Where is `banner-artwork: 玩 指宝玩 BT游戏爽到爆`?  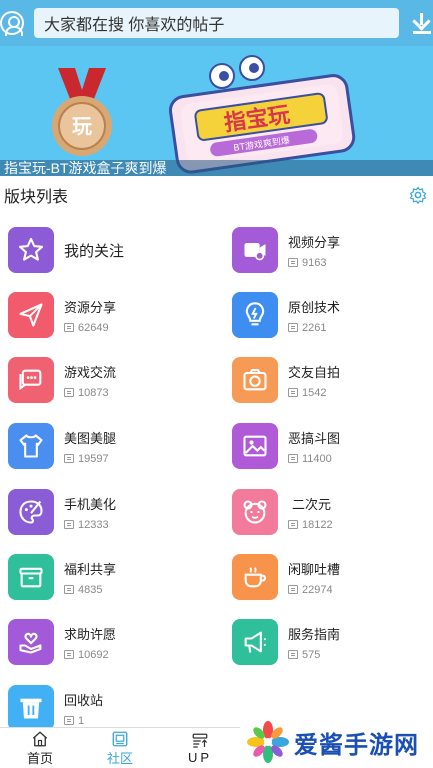 banner-artwork: 玩 指宝玩 BT游戏爽到爆 is located at coordinates (204, 114).